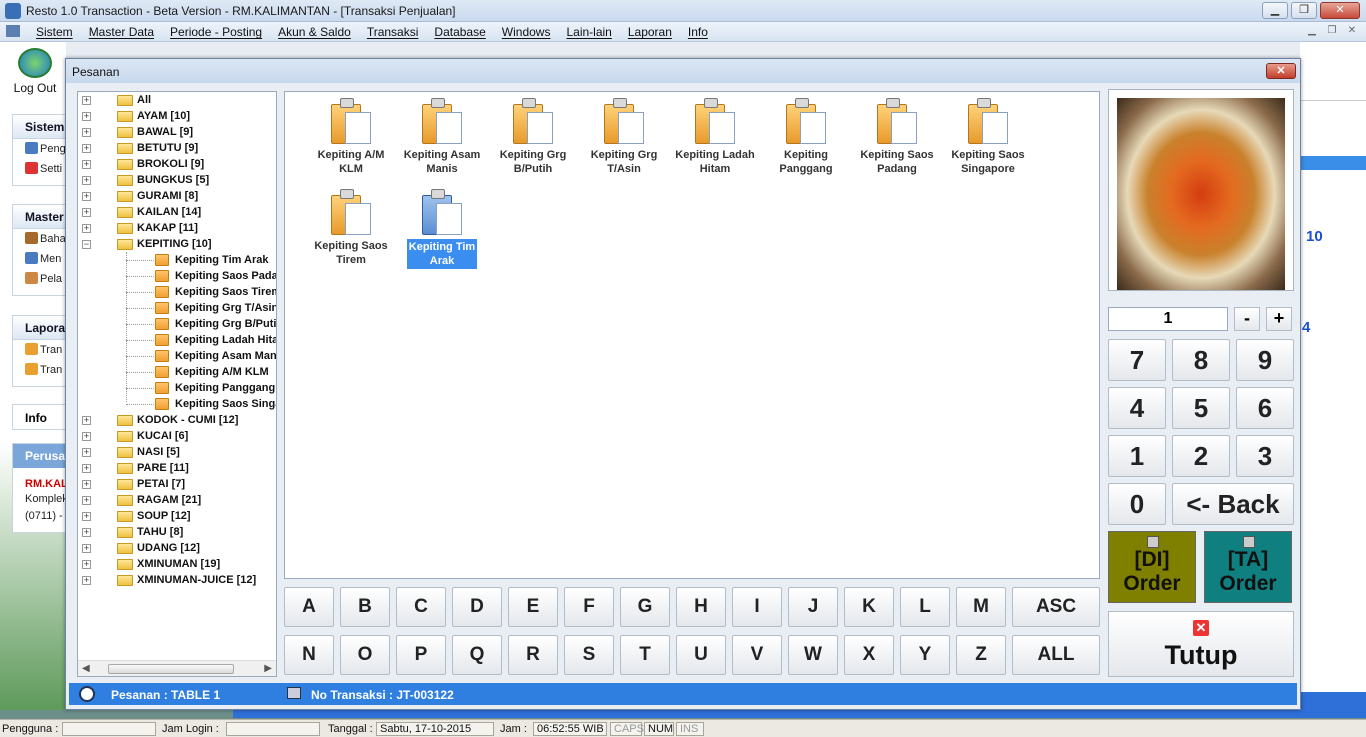 The height and width of the screenshot is (737, 1366). What do you see at coordinates (477, 607) in the screenshot?
I see `letter-key-d: D` at bounding box center [477, 607].